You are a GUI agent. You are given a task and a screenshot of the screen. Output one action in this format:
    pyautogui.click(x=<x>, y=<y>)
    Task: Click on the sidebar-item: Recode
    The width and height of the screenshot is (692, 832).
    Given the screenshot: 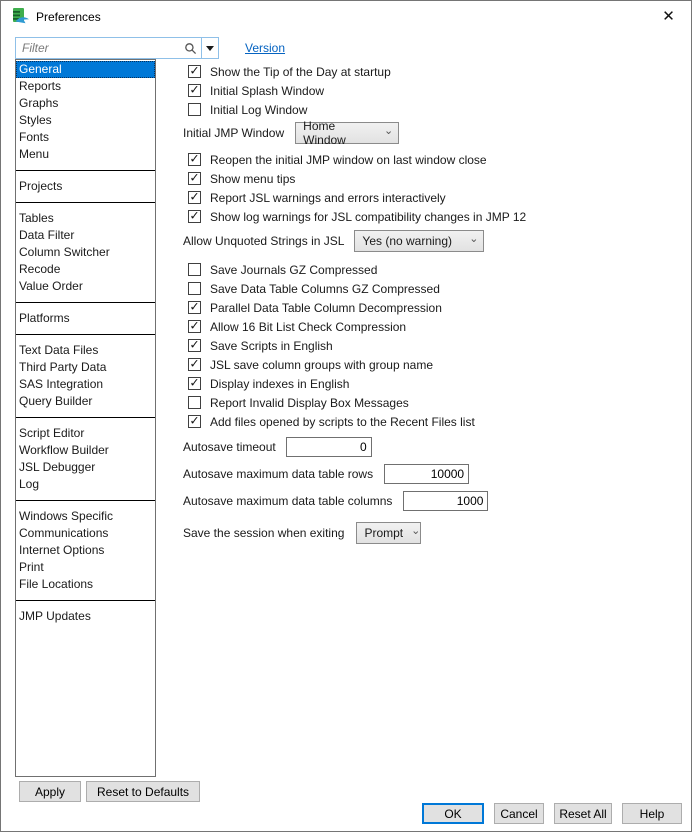 What is the action you would take?
    pyautogui.click(x=85, y=269)
    